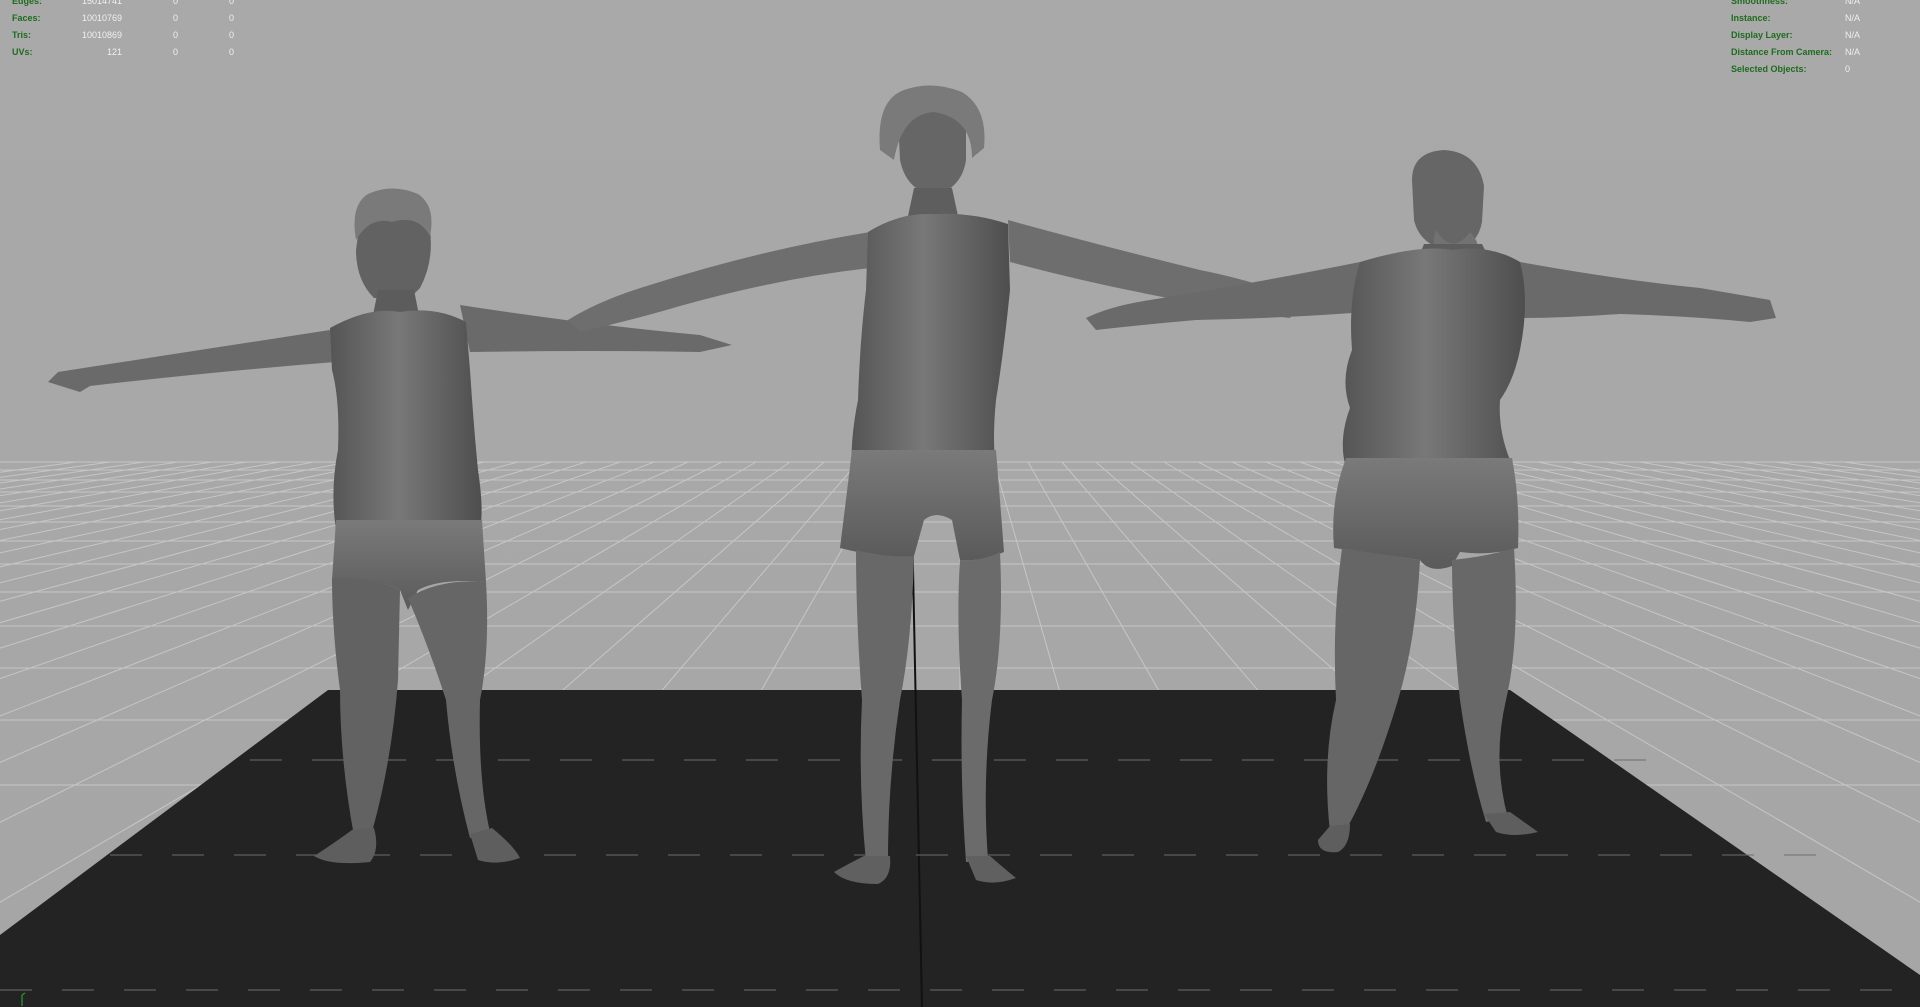  What do you see at coordinates (1760, 3) in the screenshot?
I see `object-detail-label: Smoothness:` at bounding box center [1760, 3].